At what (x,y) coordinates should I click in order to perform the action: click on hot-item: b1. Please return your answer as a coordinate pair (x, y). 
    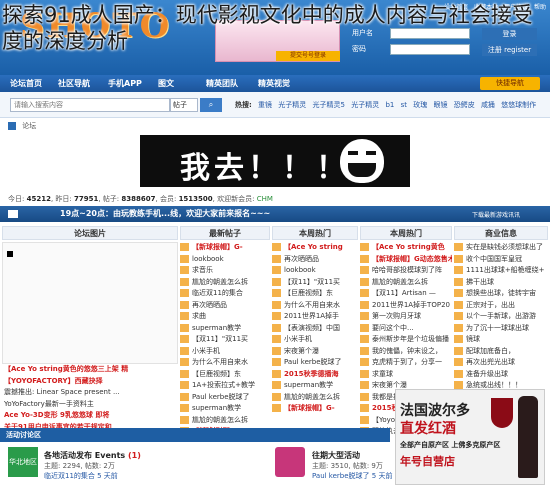
    Looking at the image, I should click on (389, 105).